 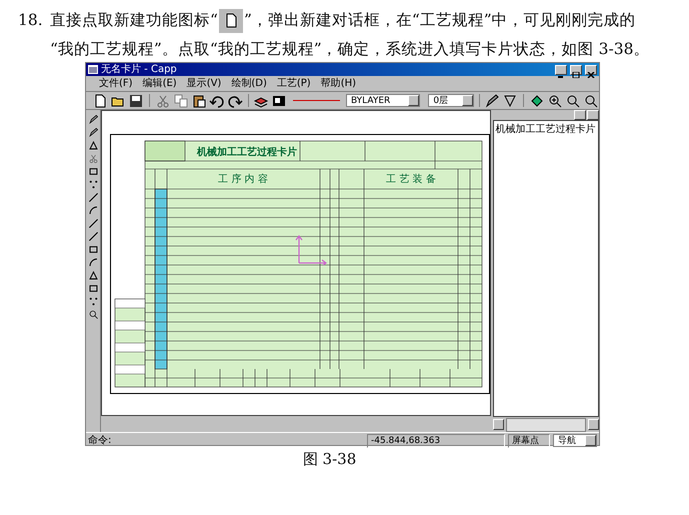 What do you see at coordinates (339, 83) in the screenshot?
I see `menu-item: 帮助(H)` at bounding box center [339, 83].